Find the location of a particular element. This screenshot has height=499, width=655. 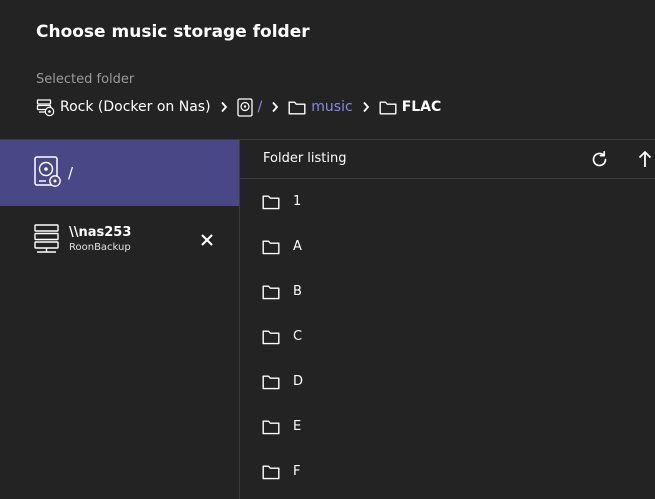

breadcrumb: Rock (Docker on Nas) / music FLAC is located at coordinates (238, 107).